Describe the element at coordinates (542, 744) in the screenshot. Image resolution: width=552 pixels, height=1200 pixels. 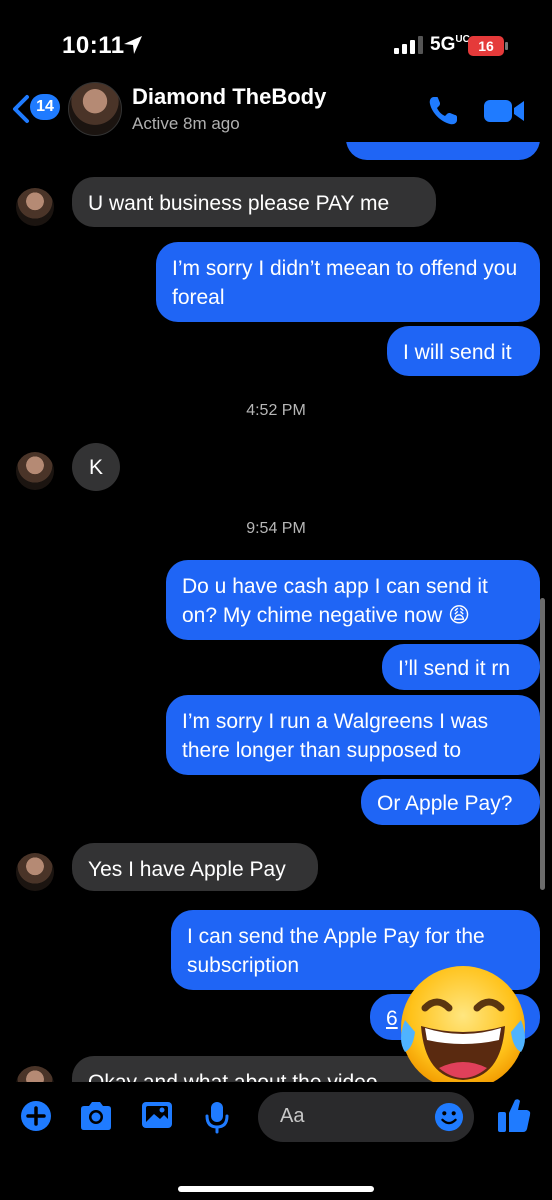
I see `scrollbar` at that location.